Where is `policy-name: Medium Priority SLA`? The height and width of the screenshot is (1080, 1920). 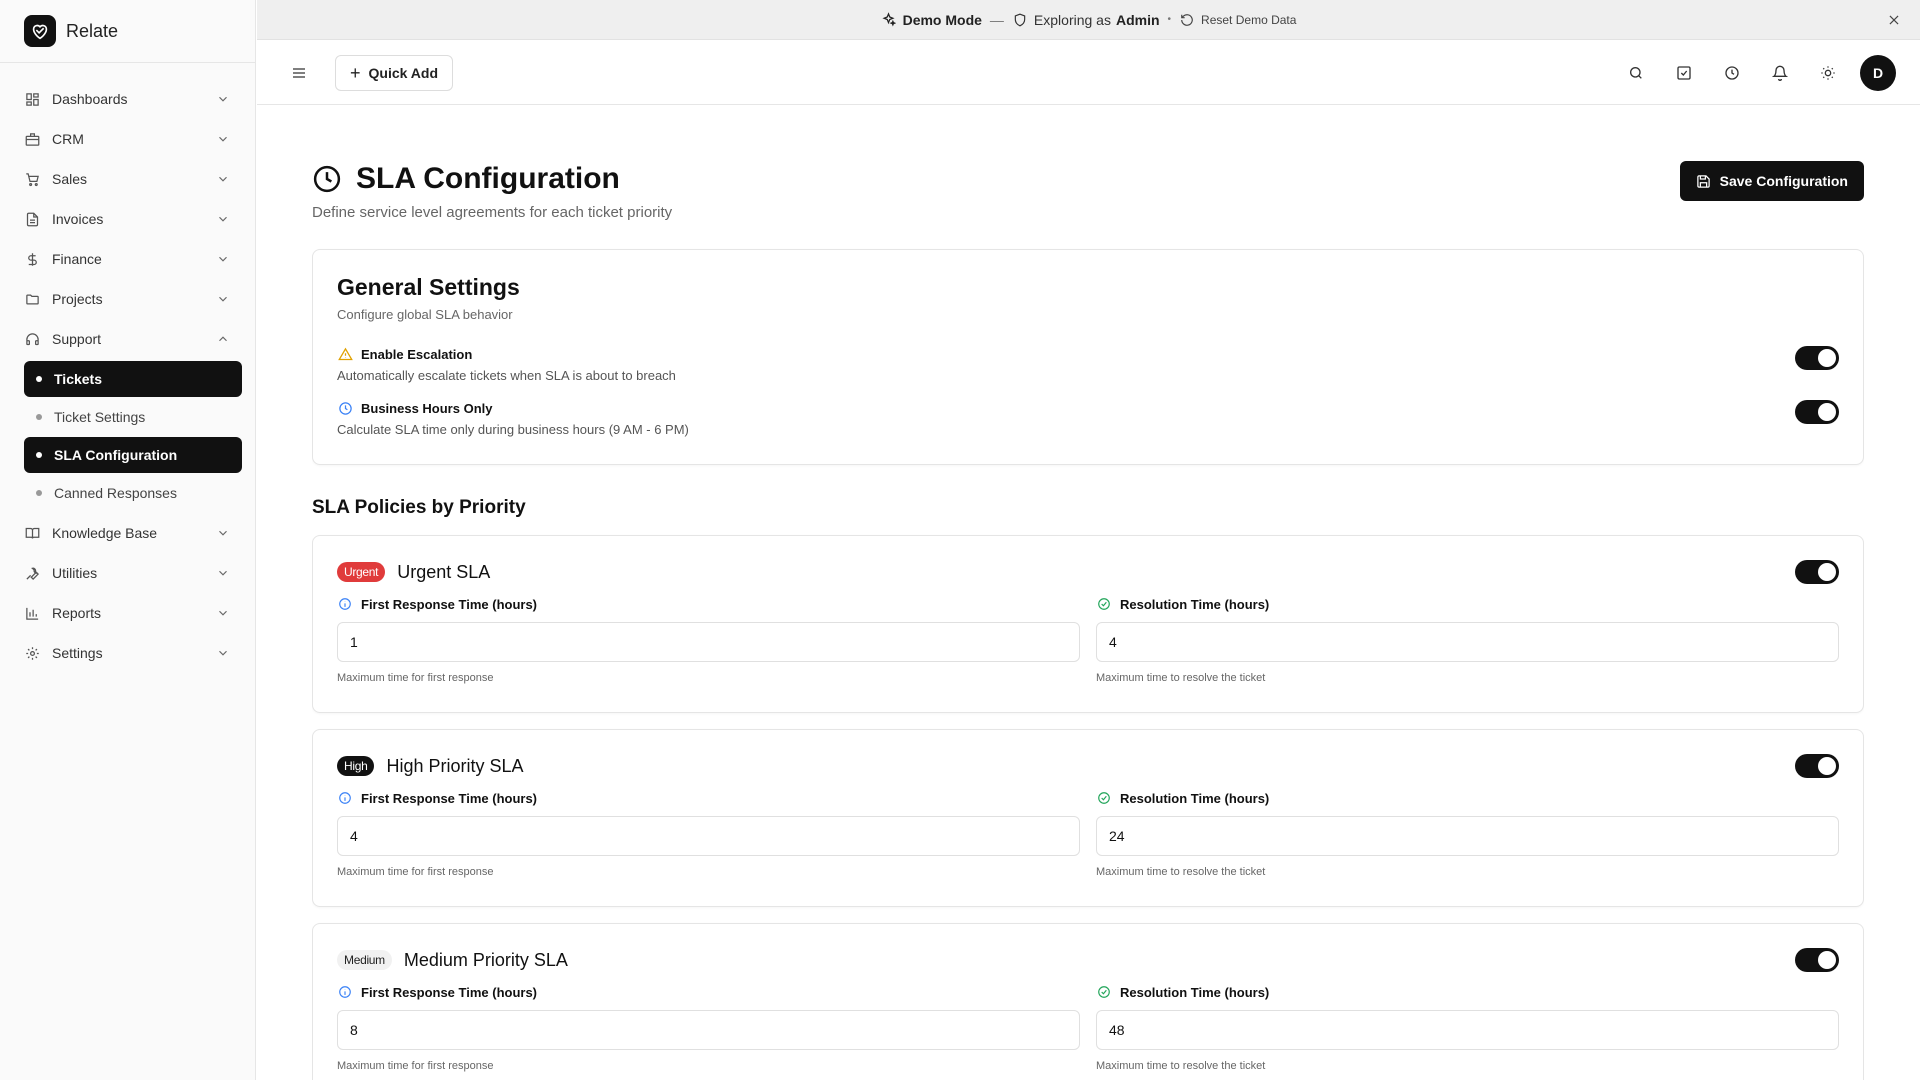
policy-name: Medium Priority SLA is located at coordinates (485, 959).